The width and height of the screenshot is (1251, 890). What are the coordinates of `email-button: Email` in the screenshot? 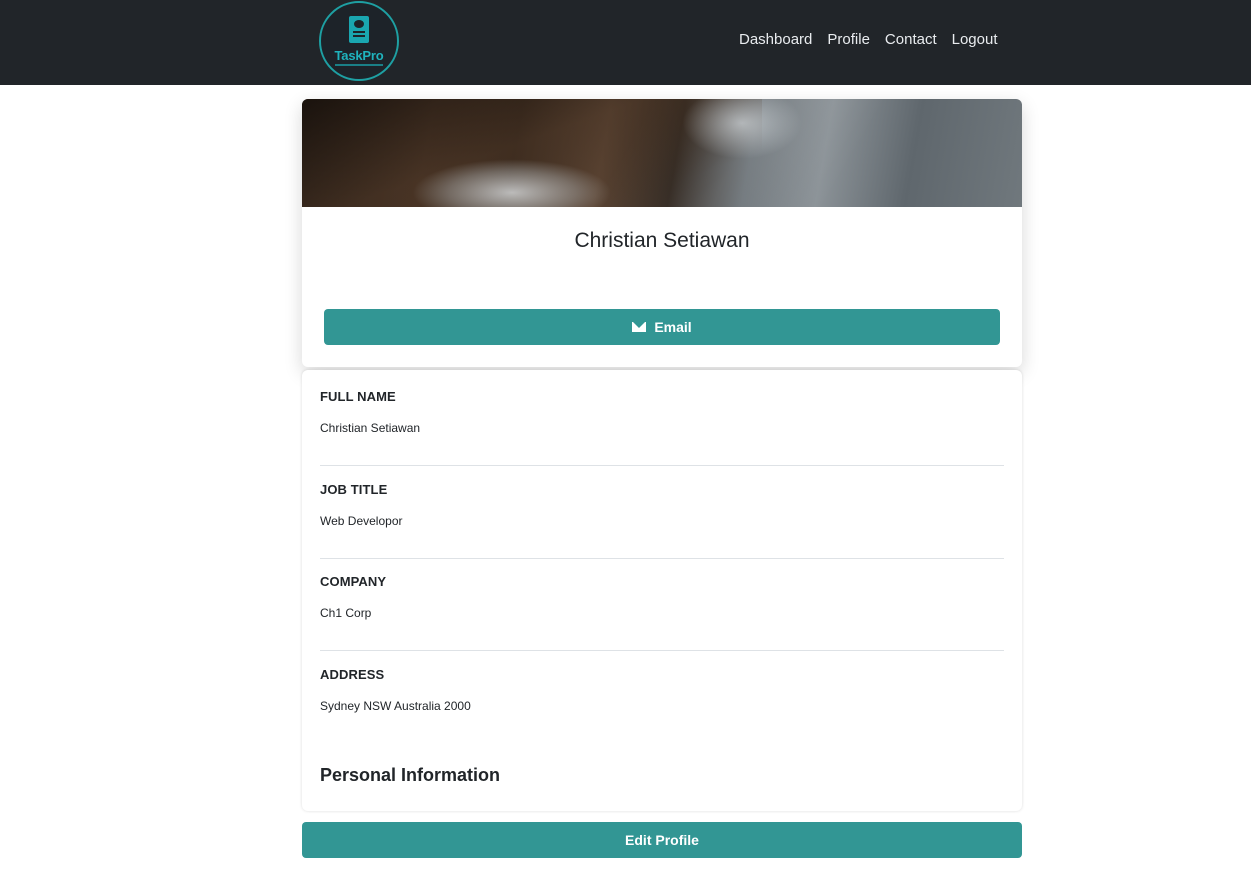 It's located at (662, 327).